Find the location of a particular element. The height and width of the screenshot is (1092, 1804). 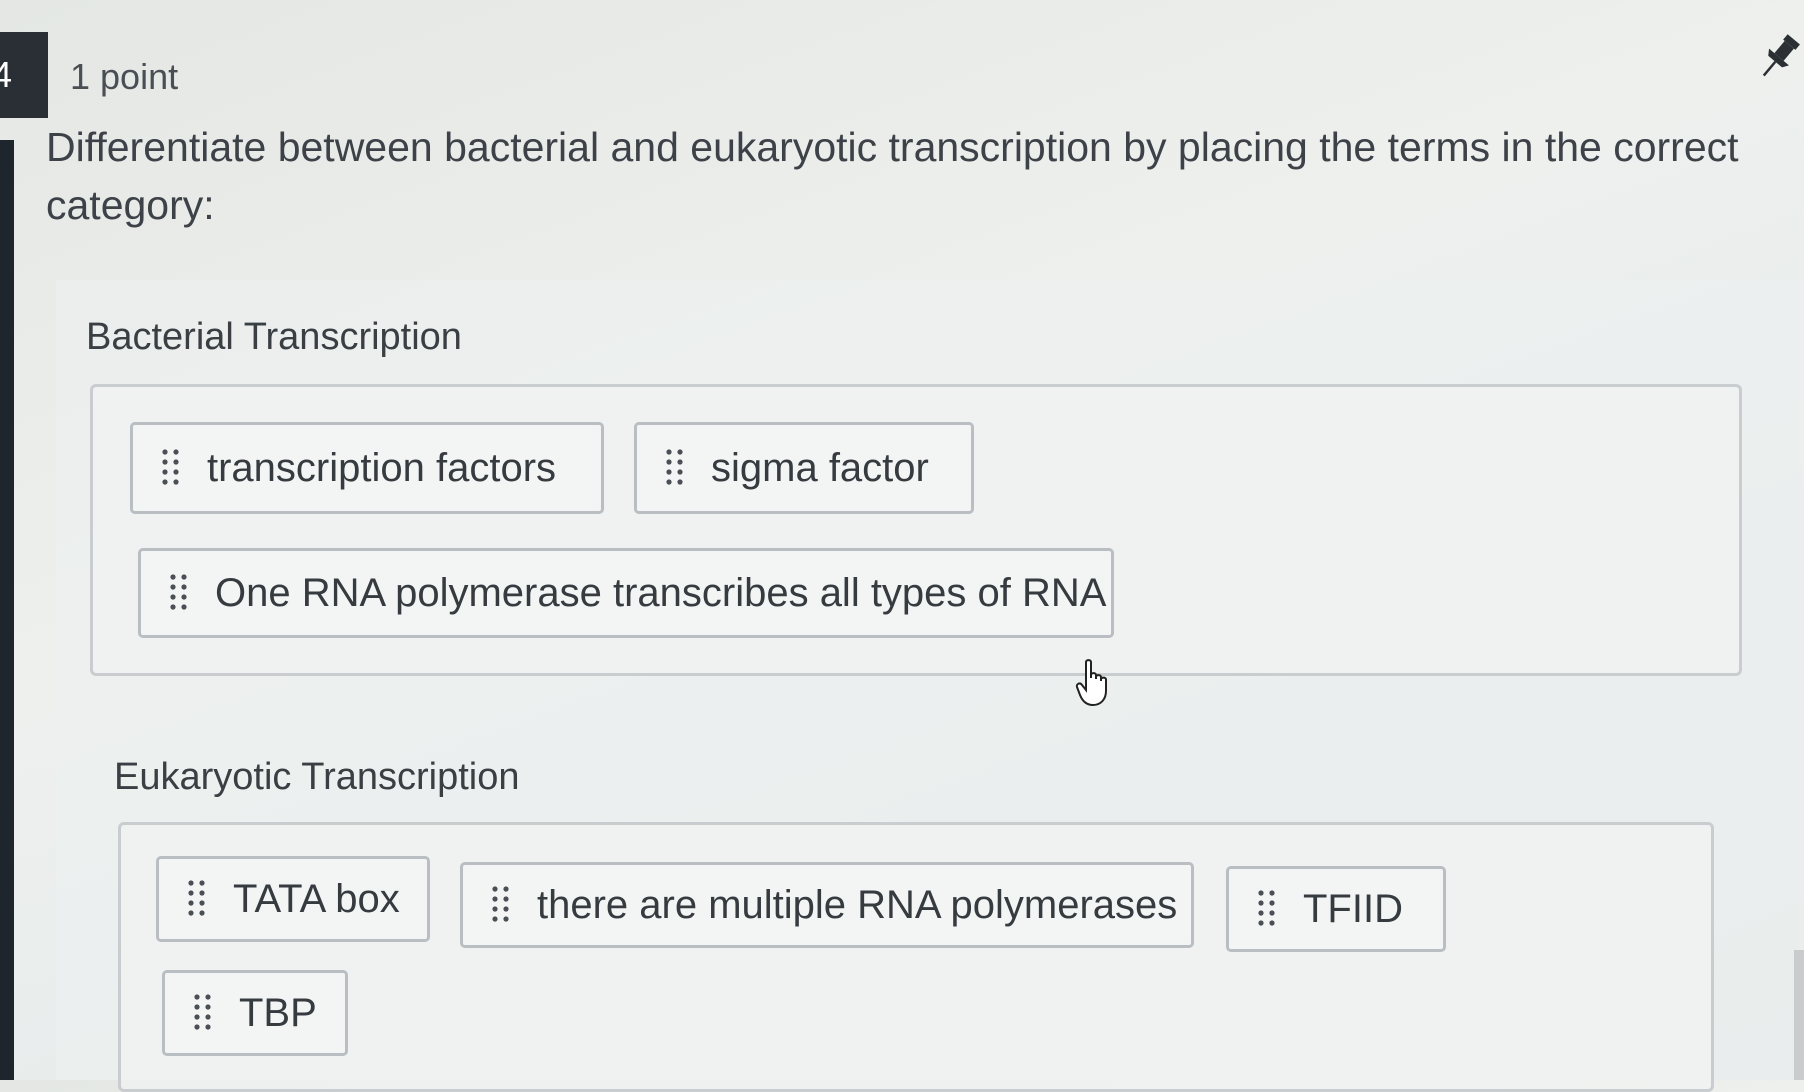

term-chip: sigma factor is located at coordinates (804, 468).